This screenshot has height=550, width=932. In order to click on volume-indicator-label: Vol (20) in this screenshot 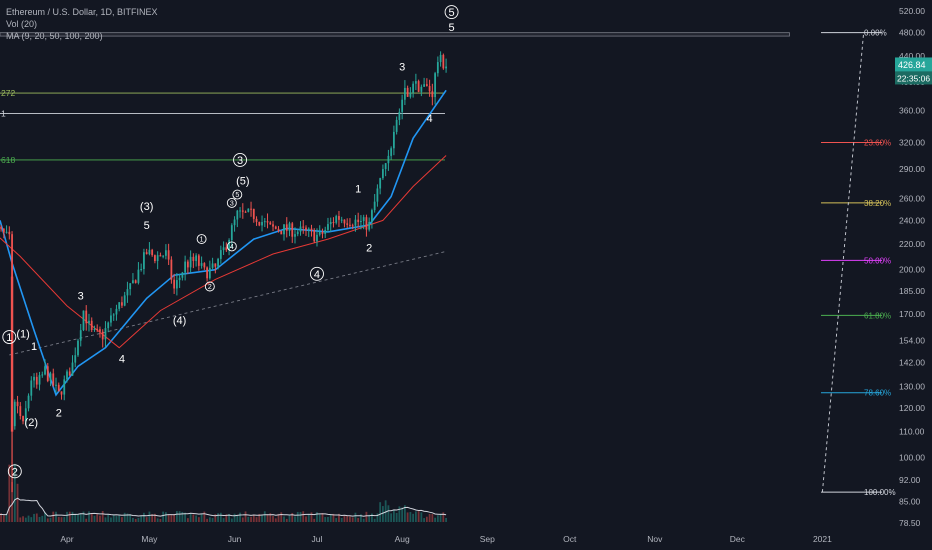, I will do `click(82, 24)`.